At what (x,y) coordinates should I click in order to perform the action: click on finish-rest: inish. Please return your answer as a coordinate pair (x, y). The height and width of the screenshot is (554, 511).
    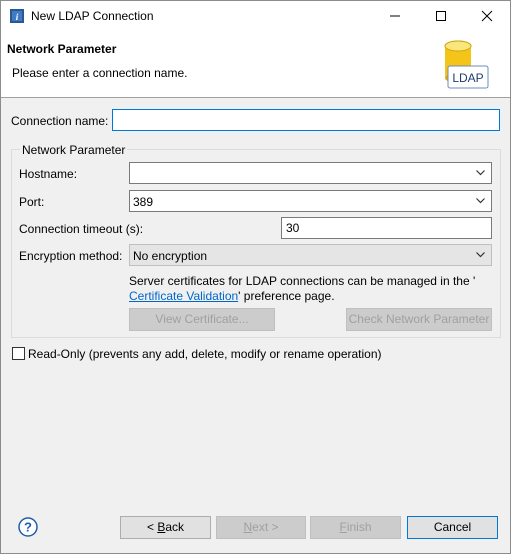
    Looking at the image, I should click on (359, 527).